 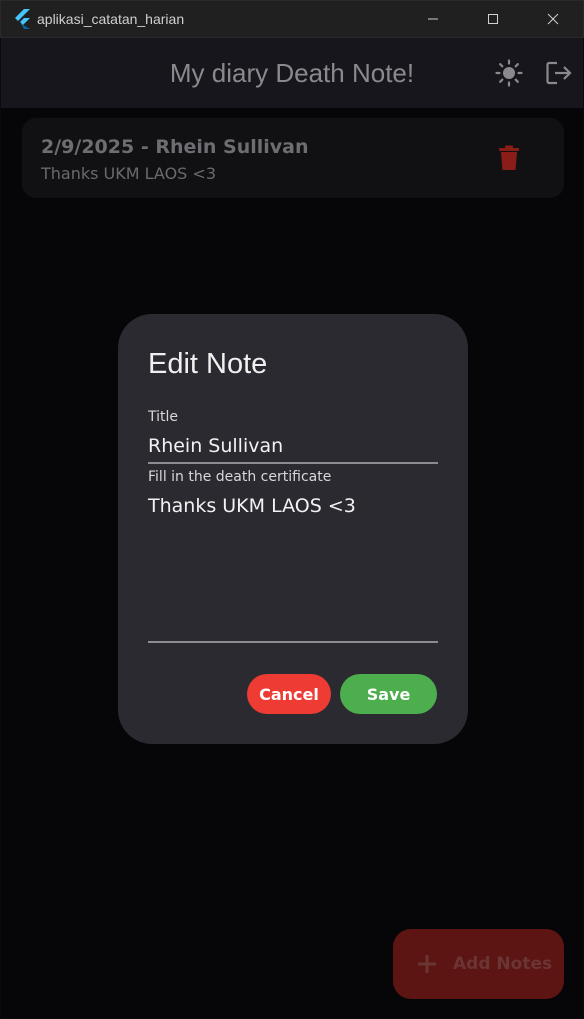 I want to click on flutter-logo-icon, so click(x=22, y=19).